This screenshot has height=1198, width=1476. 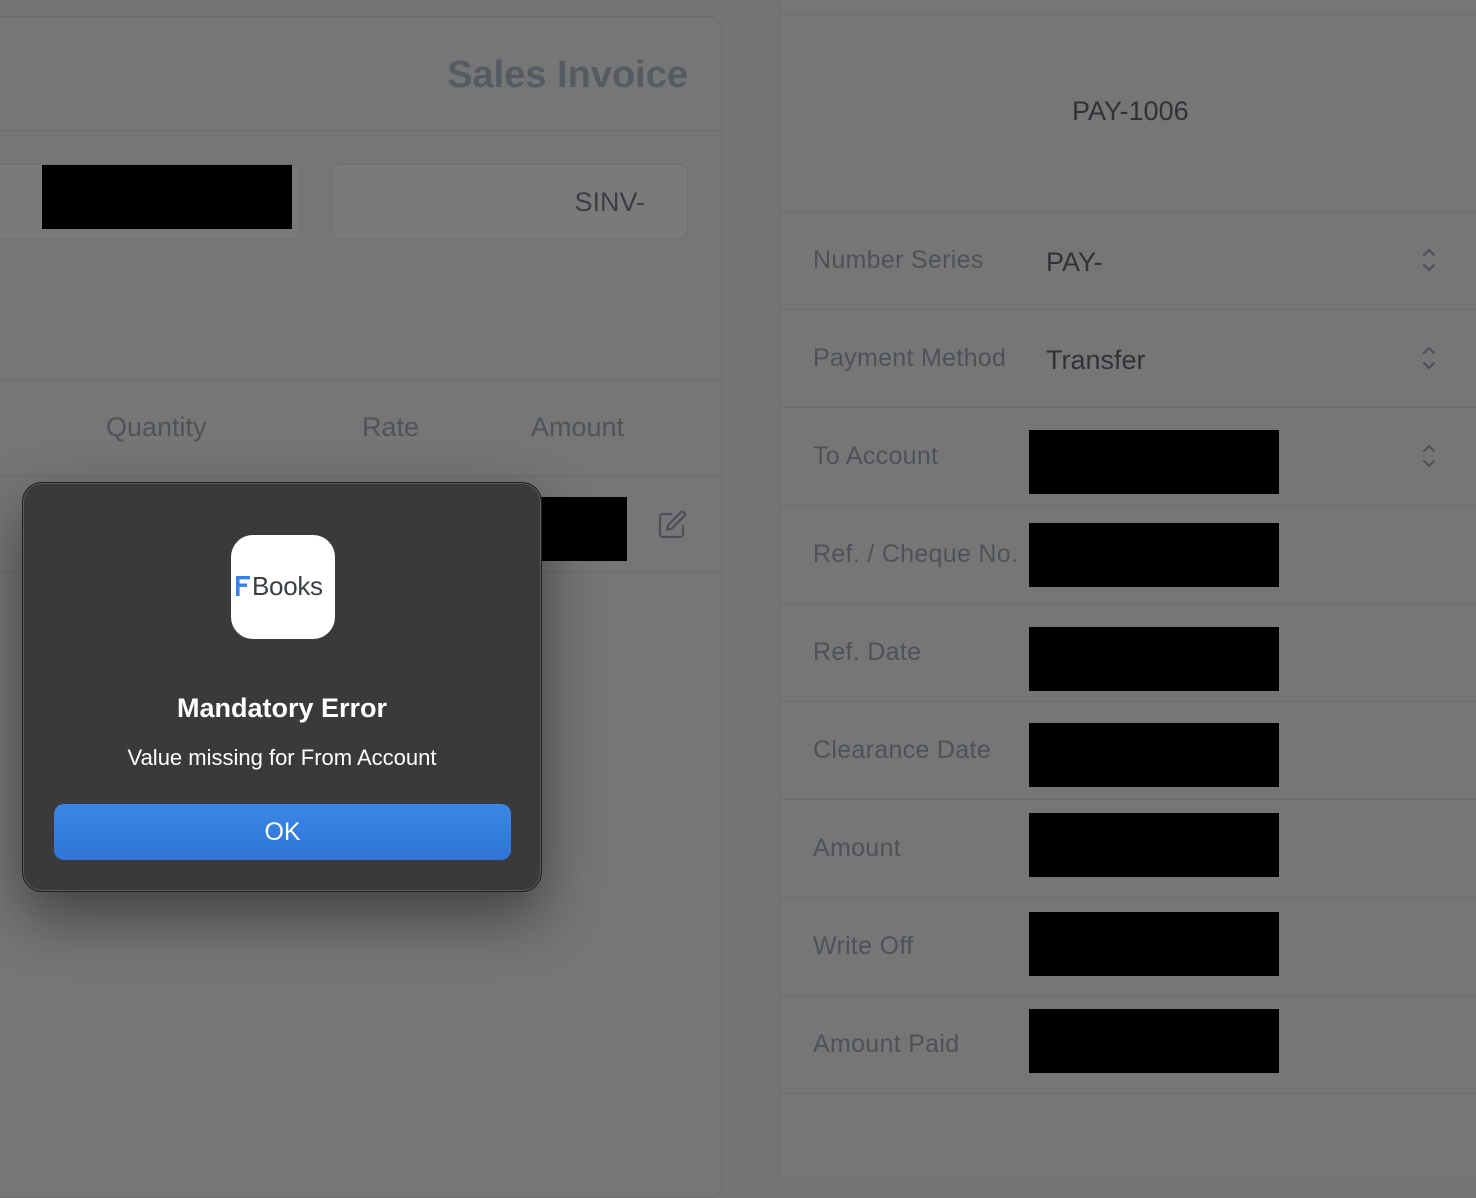 I want to click on edit-icon, so click(x=672, y=525).